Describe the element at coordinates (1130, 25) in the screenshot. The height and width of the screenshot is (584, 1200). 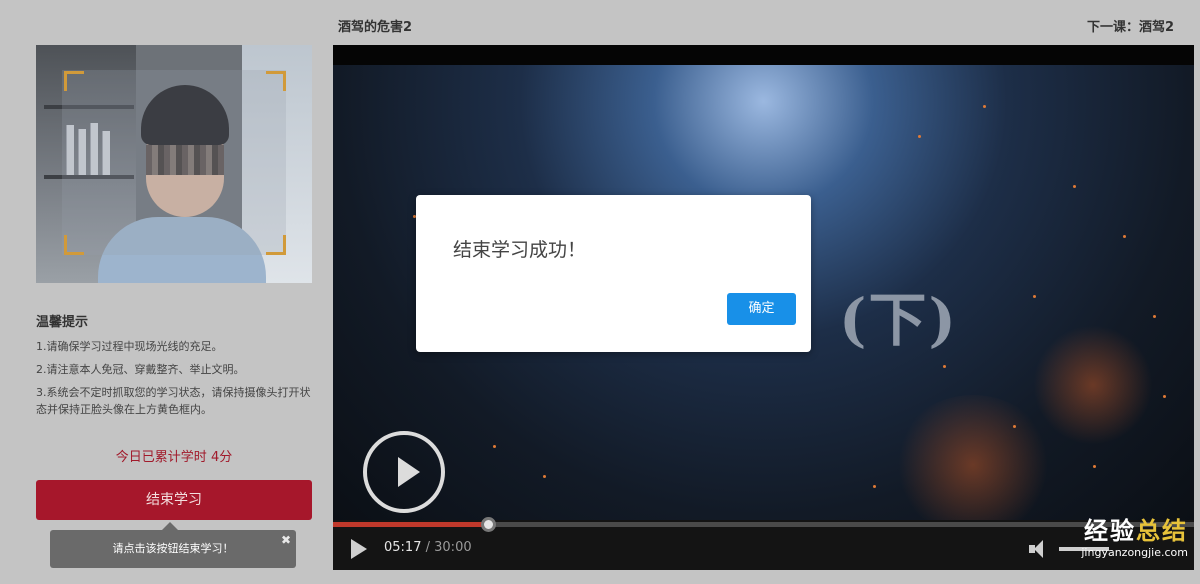
I see `next-lesson-link: 下一课：酒驾2` at that location.